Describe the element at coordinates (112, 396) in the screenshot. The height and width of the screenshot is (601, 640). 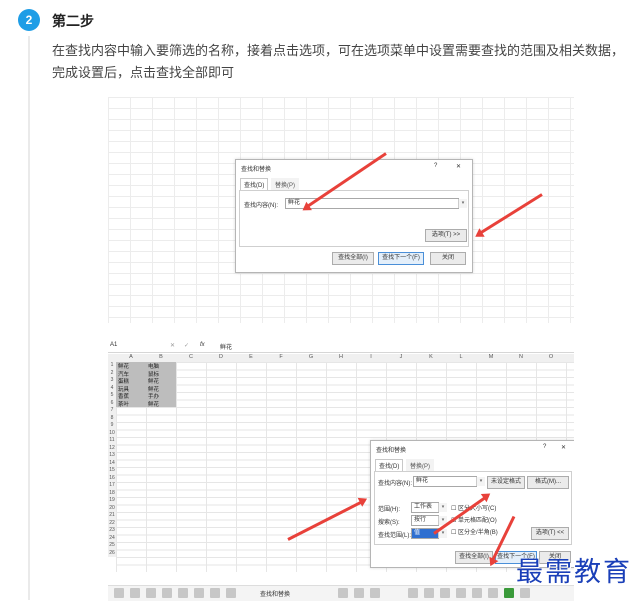
I see `row-header: 5` at that location.